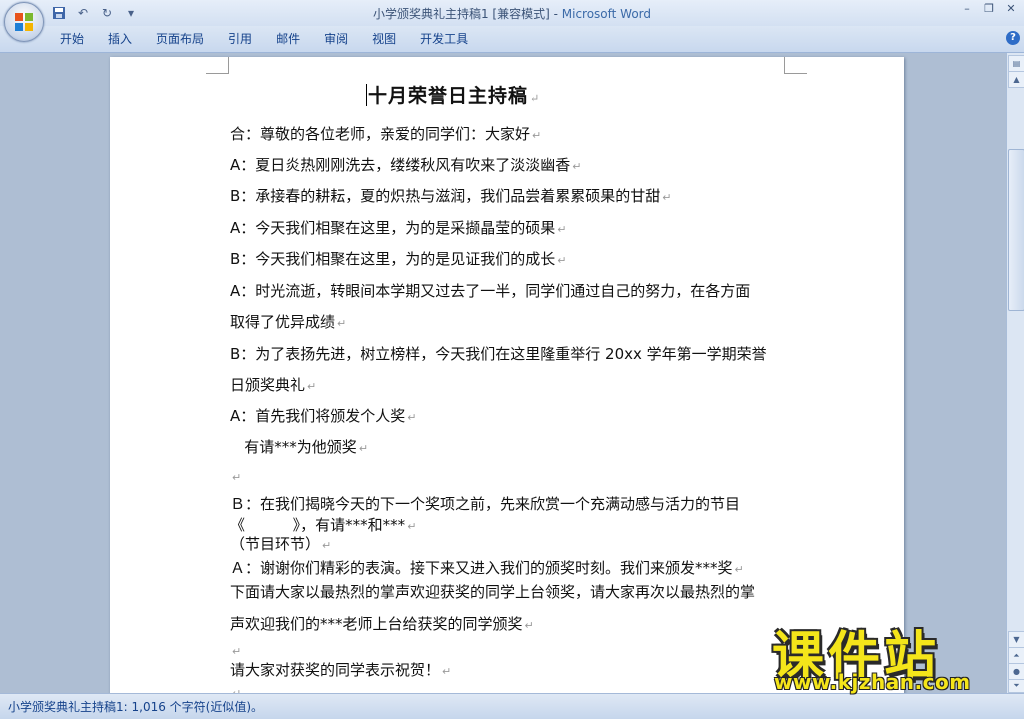  Describe the element at coordinates (444, 39) in the screenshot. I see `tab-developer: 开发工具` at that location.